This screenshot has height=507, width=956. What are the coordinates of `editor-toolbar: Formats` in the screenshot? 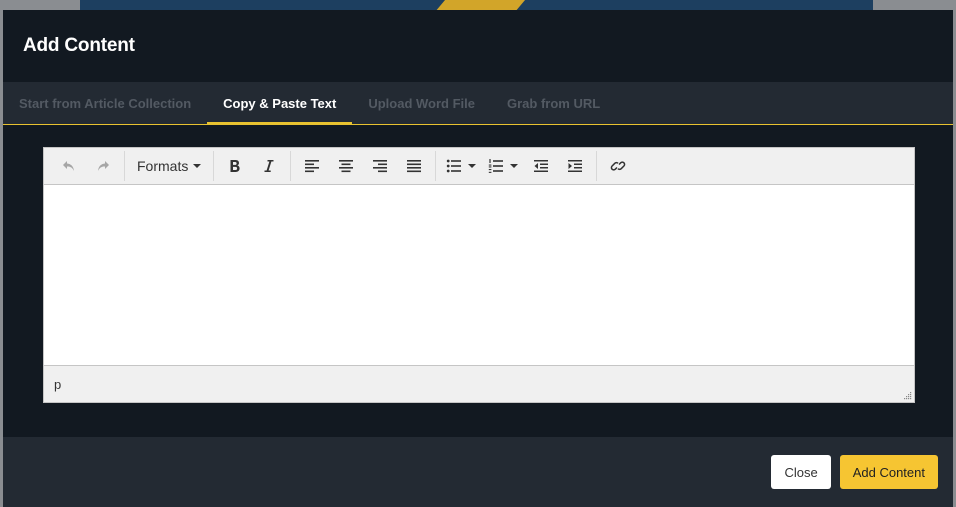 It's located at (479, 166).